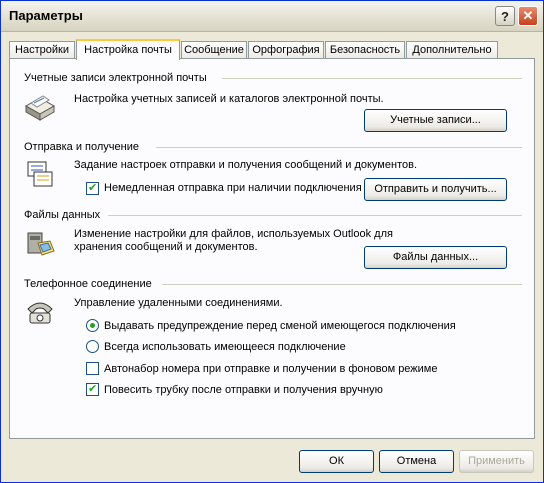 Image resolution: width=544 pixels, height=483 pixels. I want to click on immediate-send-checkbox, so click(92, 188).